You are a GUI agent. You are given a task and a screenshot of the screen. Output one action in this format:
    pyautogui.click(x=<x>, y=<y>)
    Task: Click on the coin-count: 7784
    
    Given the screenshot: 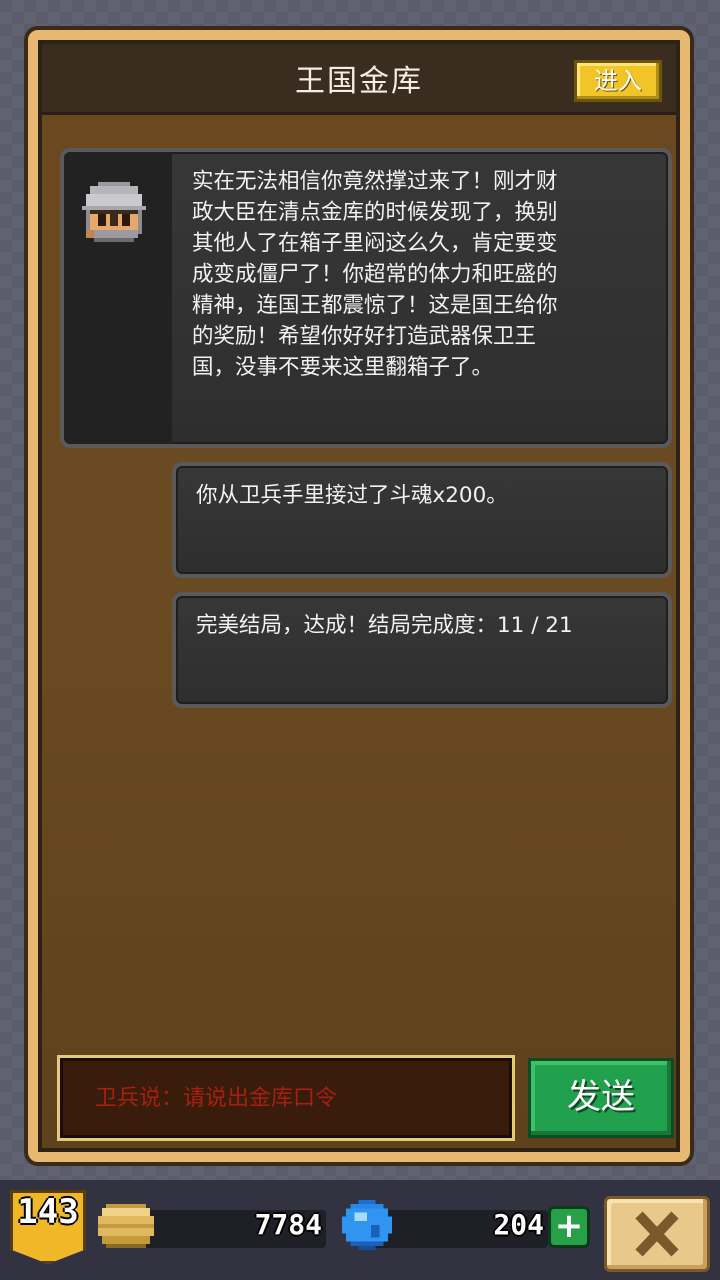 What is the action you would take?
    pyautogui.click(x=288, y=1224)
    